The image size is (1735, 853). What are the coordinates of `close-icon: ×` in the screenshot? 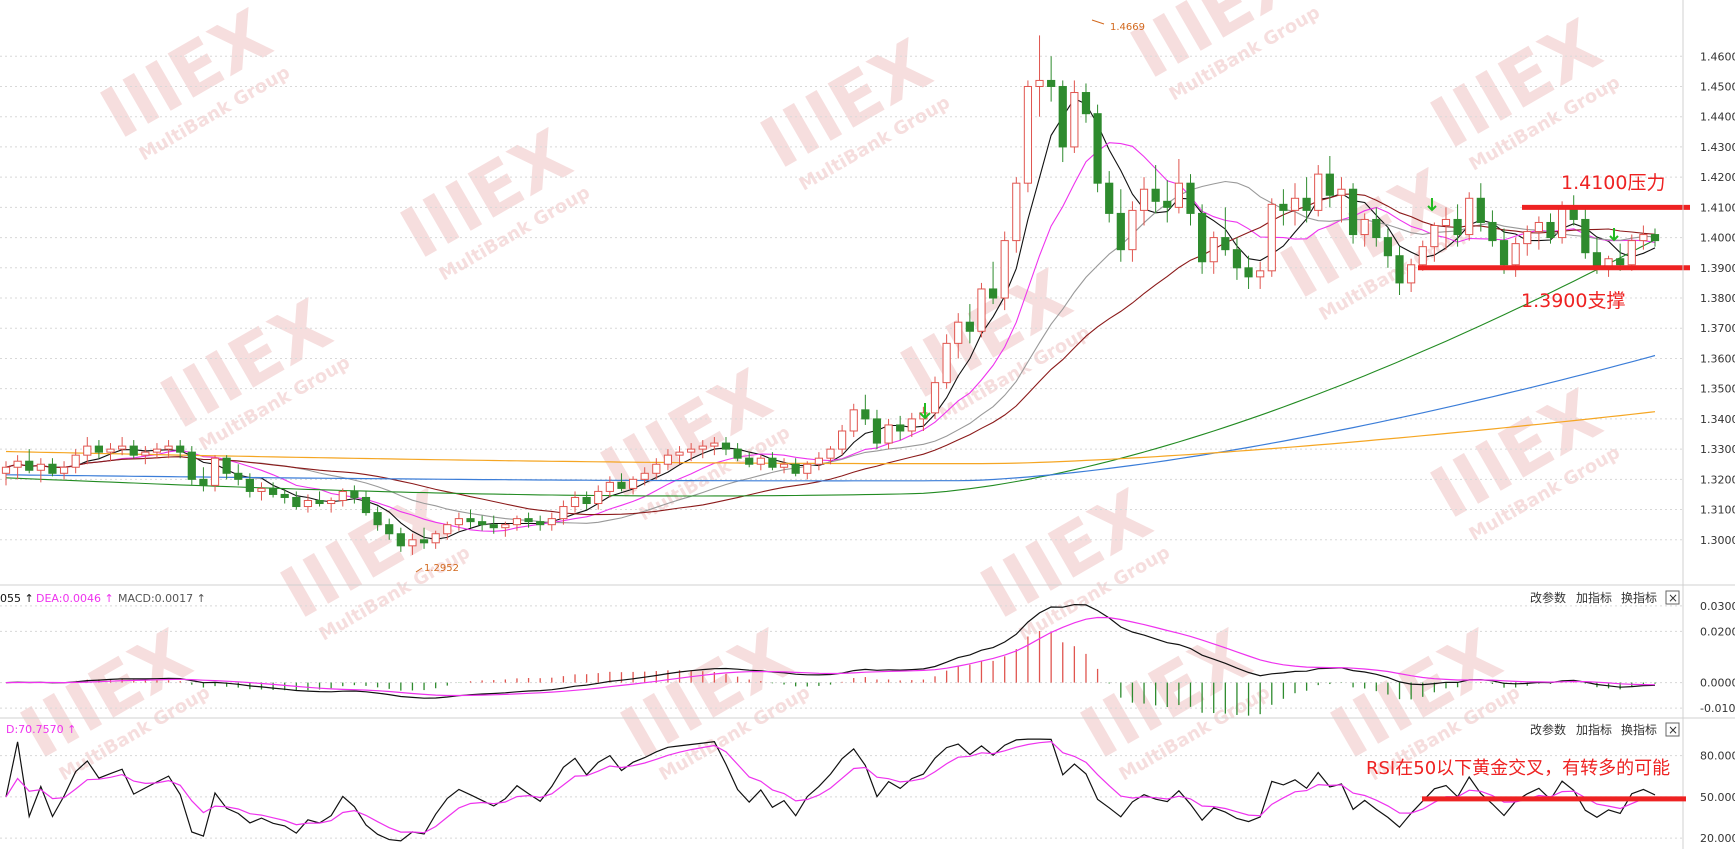 It's located at (1673, 730).